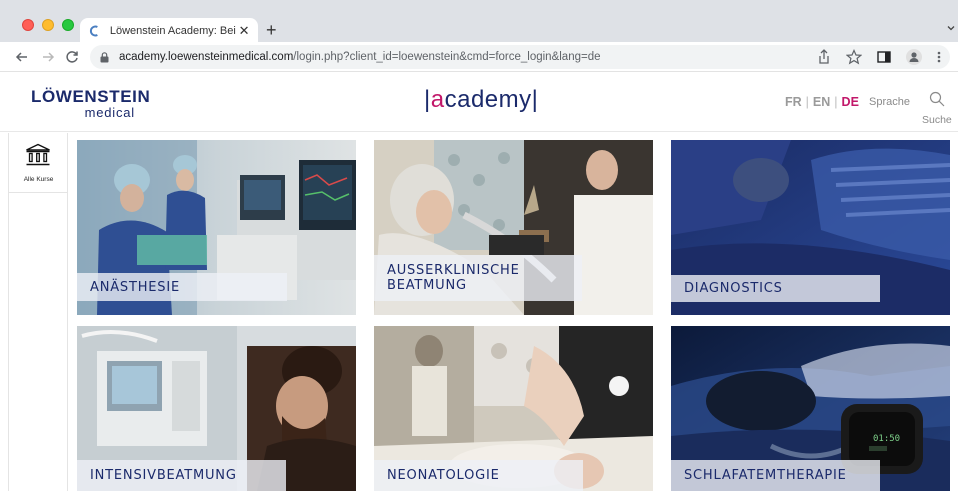 The image size is (958, 491). Describe the element at coordinates (206, 57) in the screenshot. I see `url-host: academy.loewensteinmedical.com` at that location.